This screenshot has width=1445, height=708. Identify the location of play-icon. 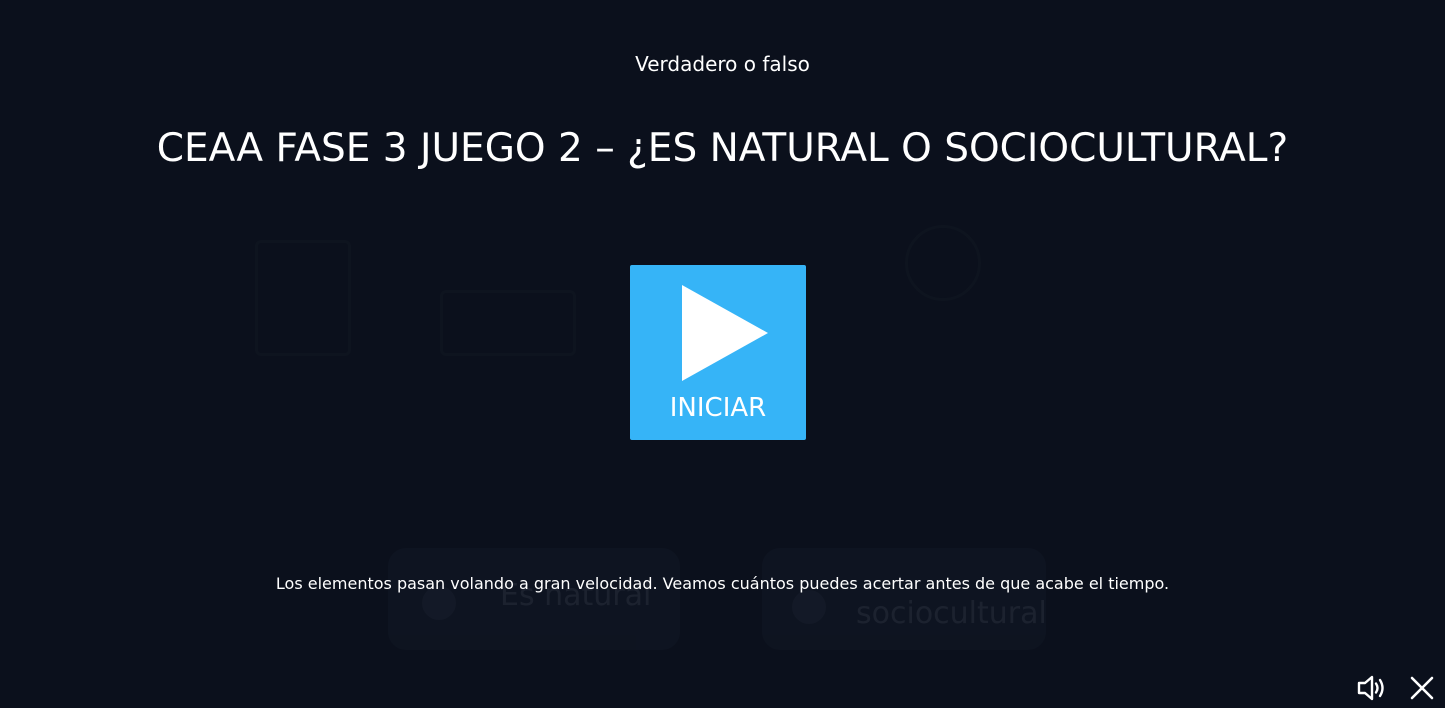
(725, 333).